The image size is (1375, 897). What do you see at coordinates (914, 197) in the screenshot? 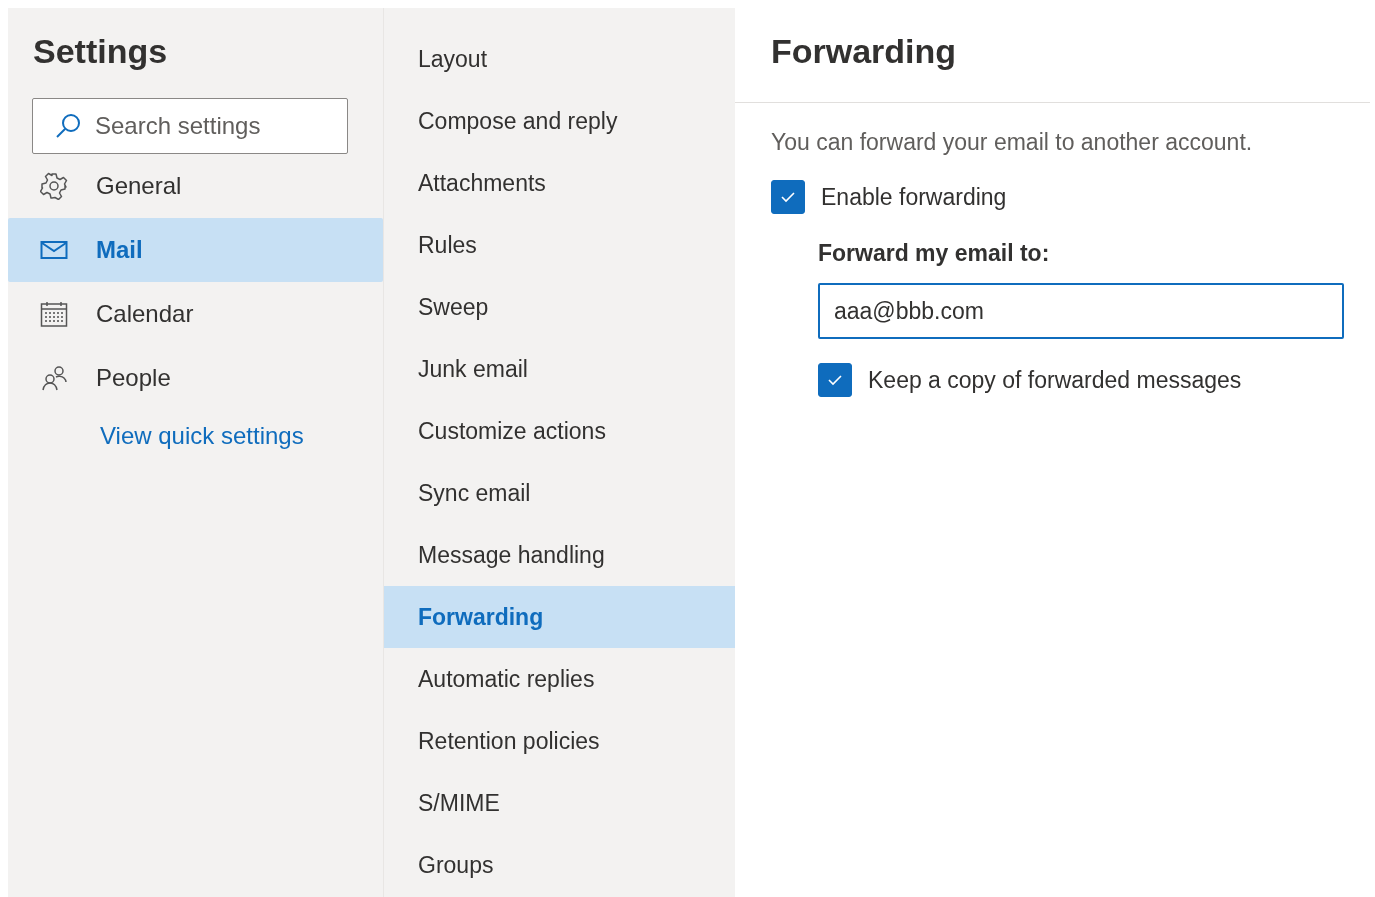
I see `checkbox-label: Enable forwarding` at bounding box center [914, 197].